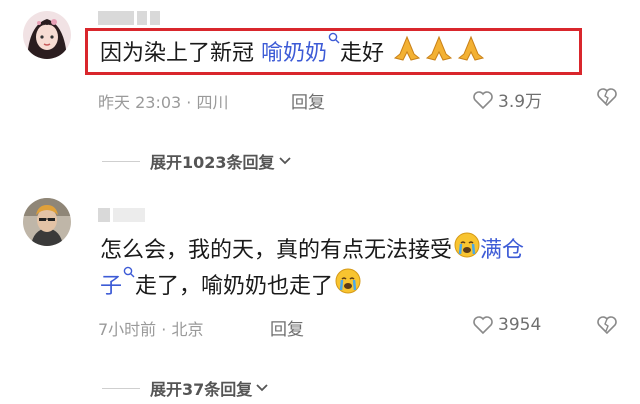 Image resolution: width=640 pixels, height=404 pixels. I want to click on like-button: 3.9万, so click(507, 99).